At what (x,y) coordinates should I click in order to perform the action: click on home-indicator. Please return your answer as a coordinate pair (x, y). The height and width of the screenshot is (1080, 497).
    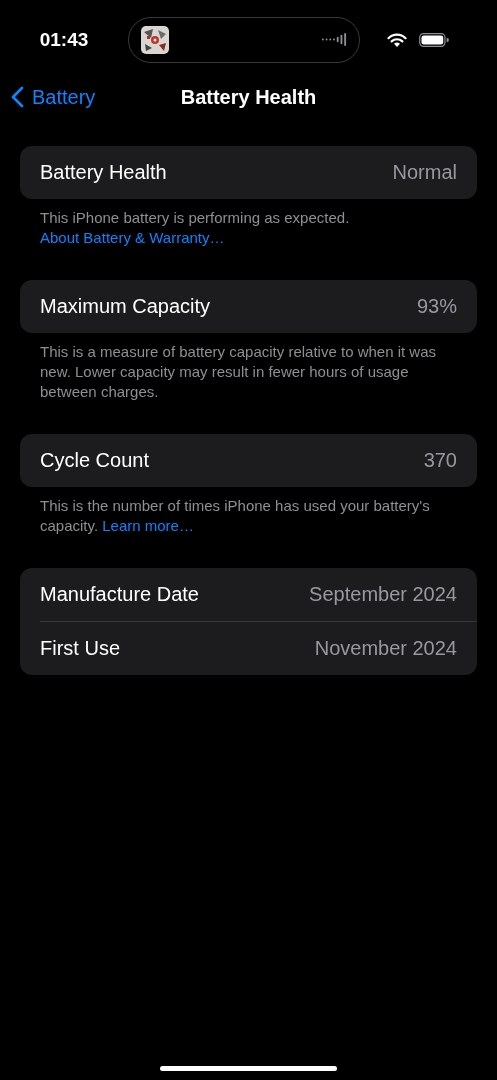
    Looking at the image, I should click on (248, 1068).